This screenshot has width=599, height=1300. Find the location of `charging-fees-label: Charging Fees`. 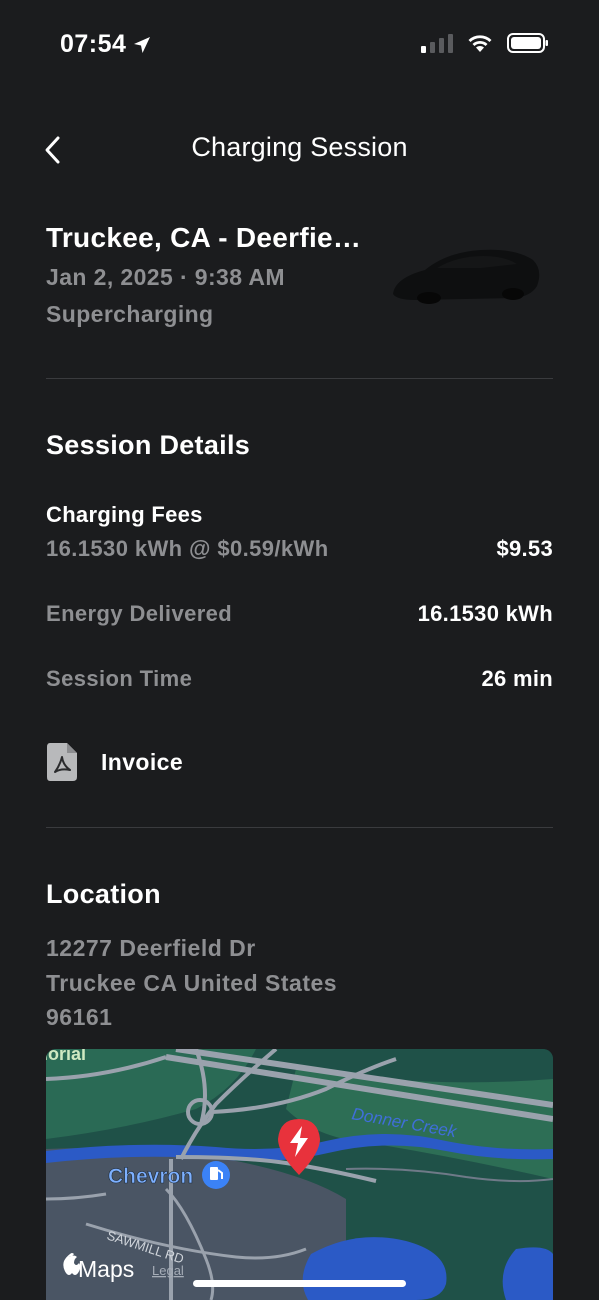

charging-fees-label: Charging Fees is located at coordinates (124, 514).